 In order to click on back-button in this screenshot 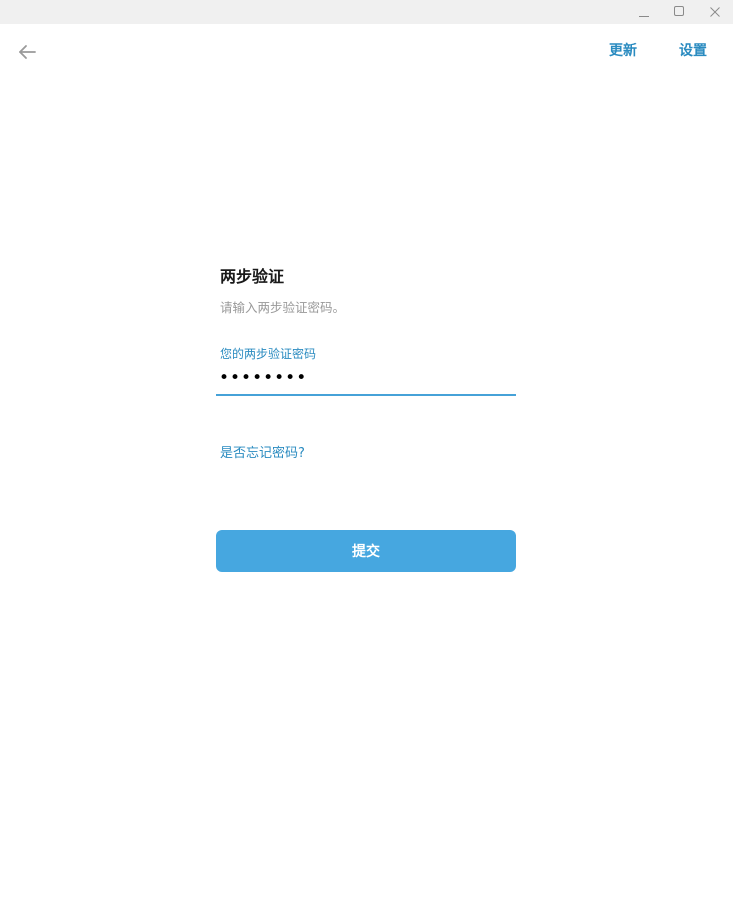, I will do `click(28, 52)`.